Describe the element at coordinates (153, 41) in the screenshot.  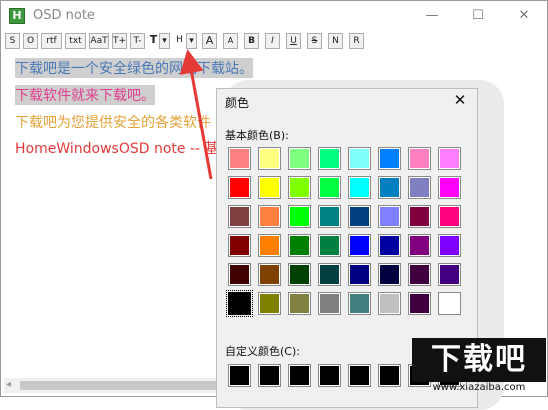
I see `text-color-button: T` at that location.